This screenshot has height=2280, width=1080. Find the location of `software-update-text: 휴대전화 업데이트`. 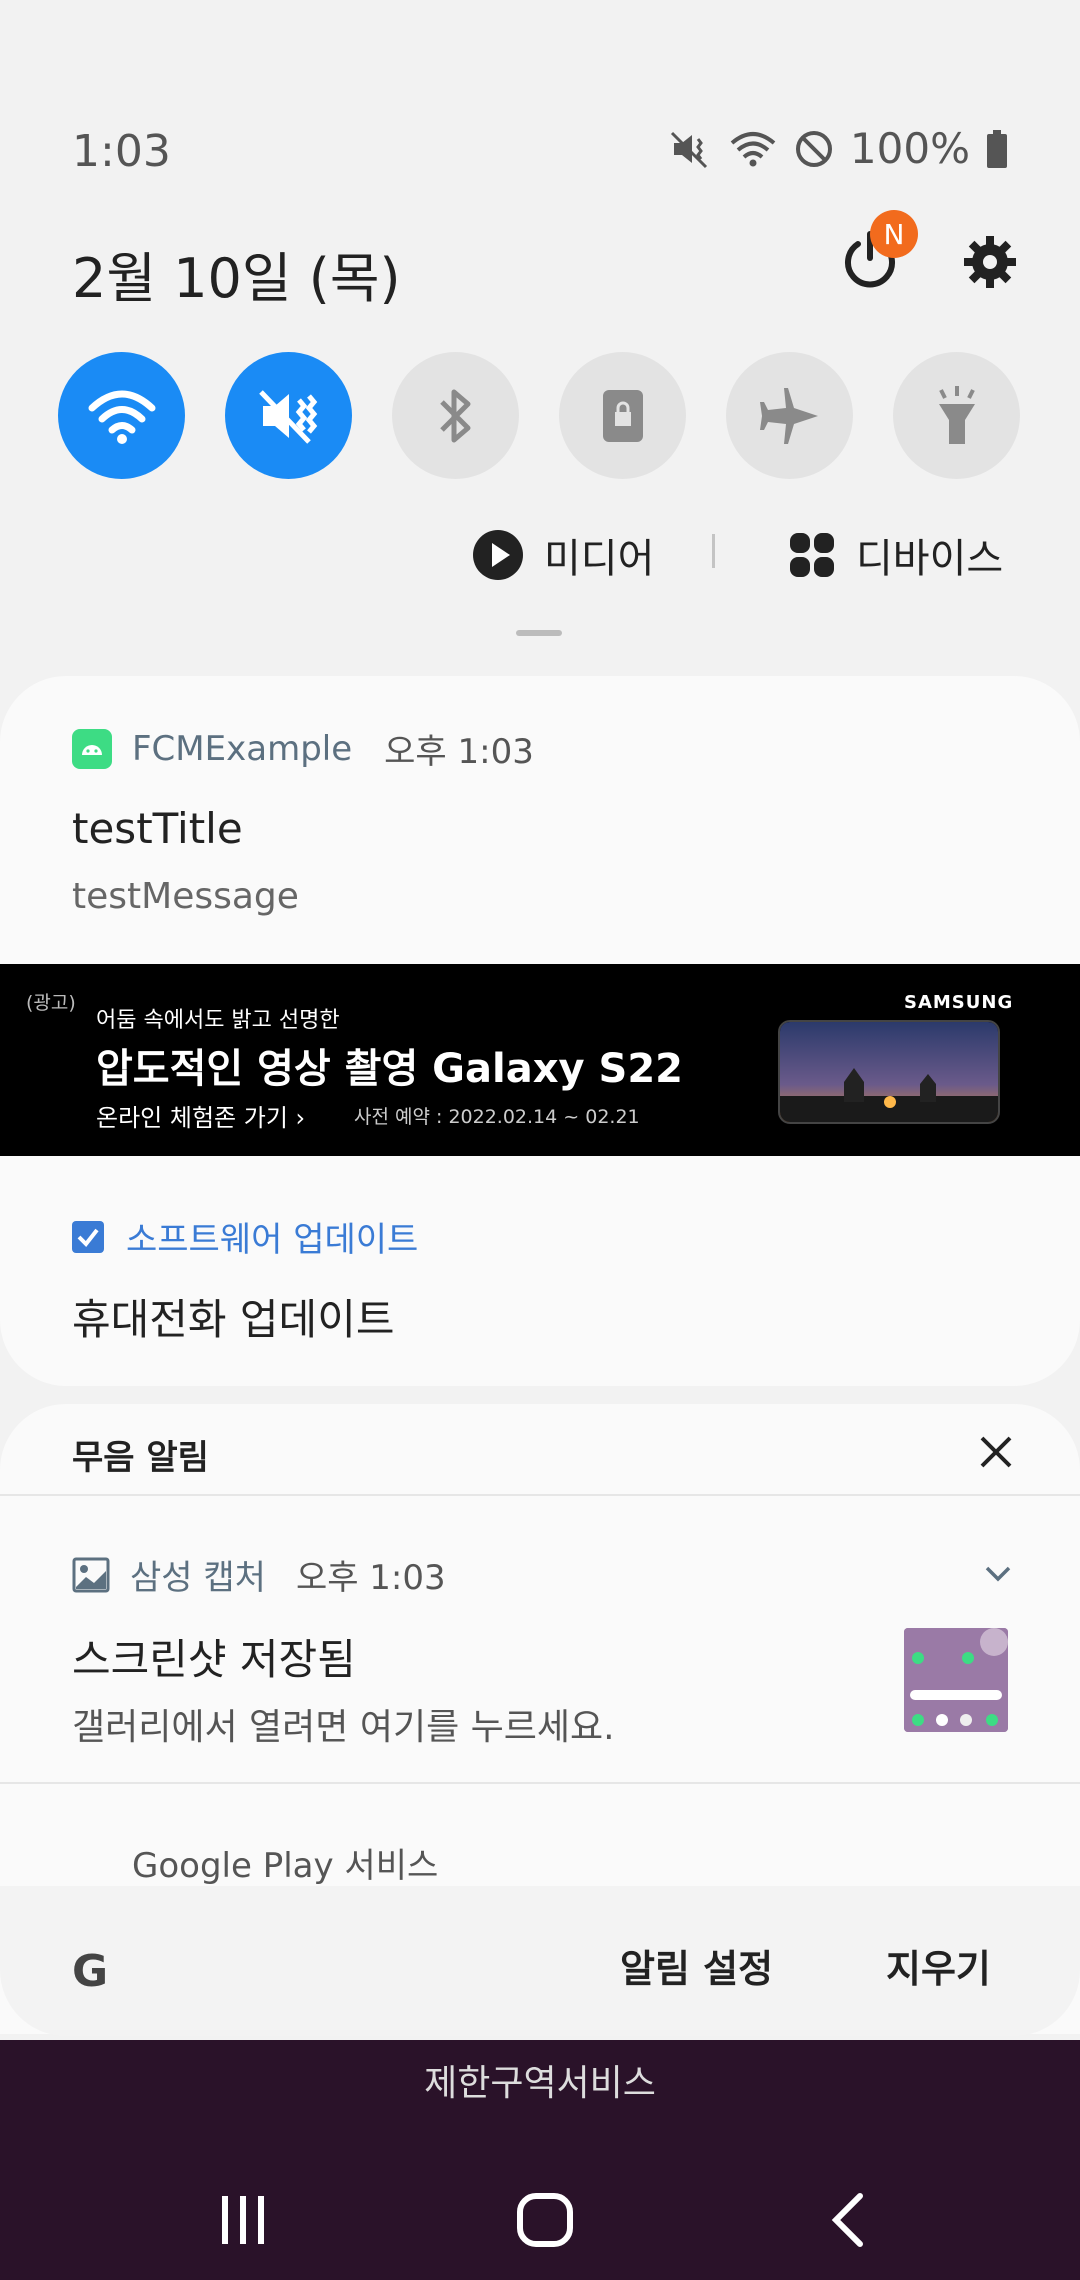

software-update-text: 휴대전화 업데이트 is located at coordinates (233, 1316).